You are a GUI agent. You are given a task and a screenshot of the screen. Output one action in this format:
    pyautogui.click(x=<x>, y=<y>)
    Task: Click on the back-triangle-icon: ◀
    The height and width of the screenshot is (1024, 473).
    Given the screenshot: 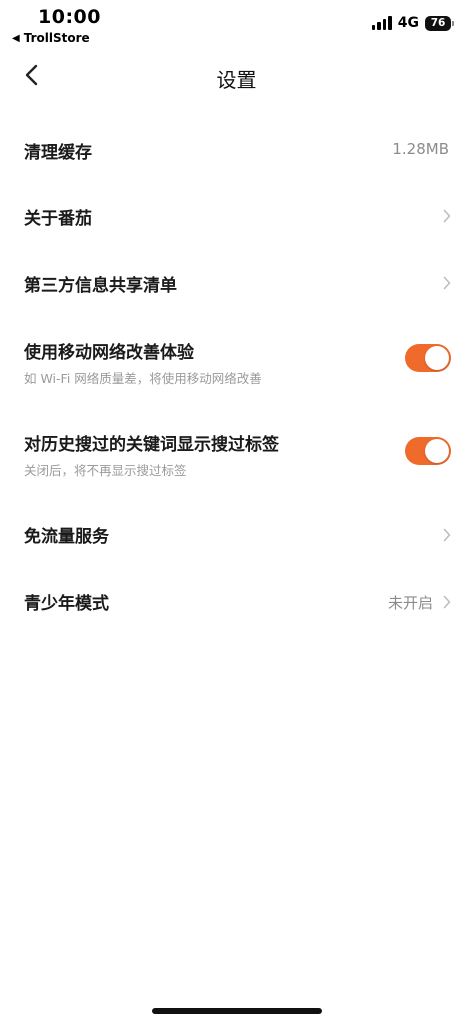 What is the action you would take?
    pyautogui.click(x=16, y=38)
    